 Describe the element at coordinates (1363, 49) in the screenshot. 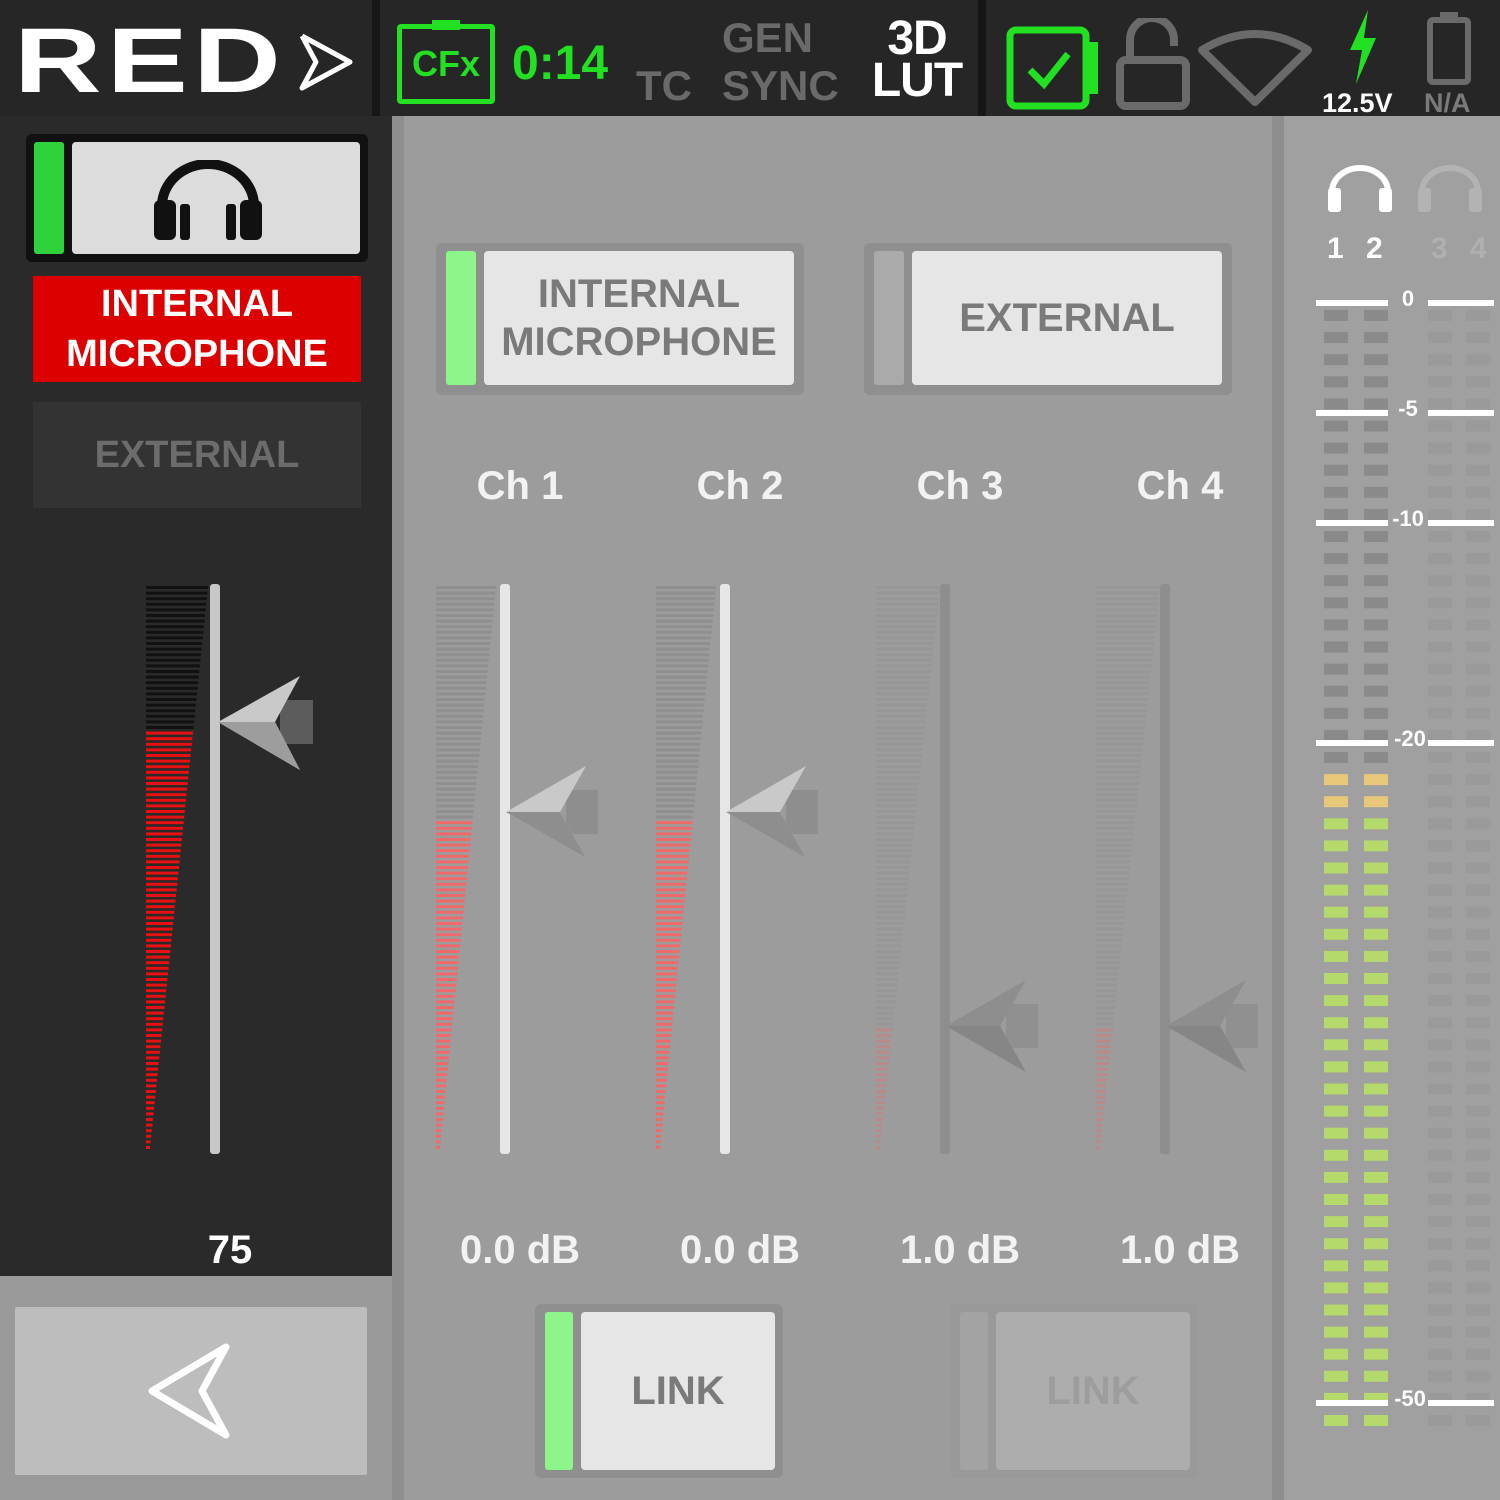

I see `power-bolt-icon` at that location.